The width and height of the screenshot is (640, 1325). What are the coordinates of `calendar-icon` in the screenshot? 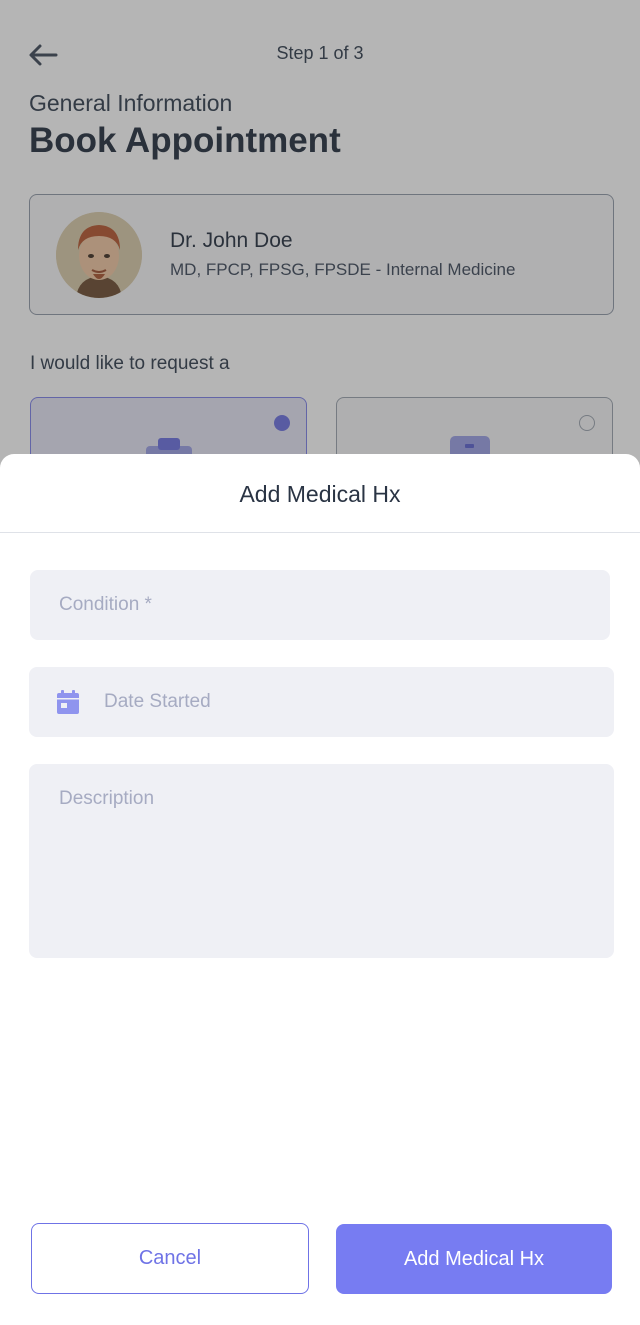 It's located at (68, 702).